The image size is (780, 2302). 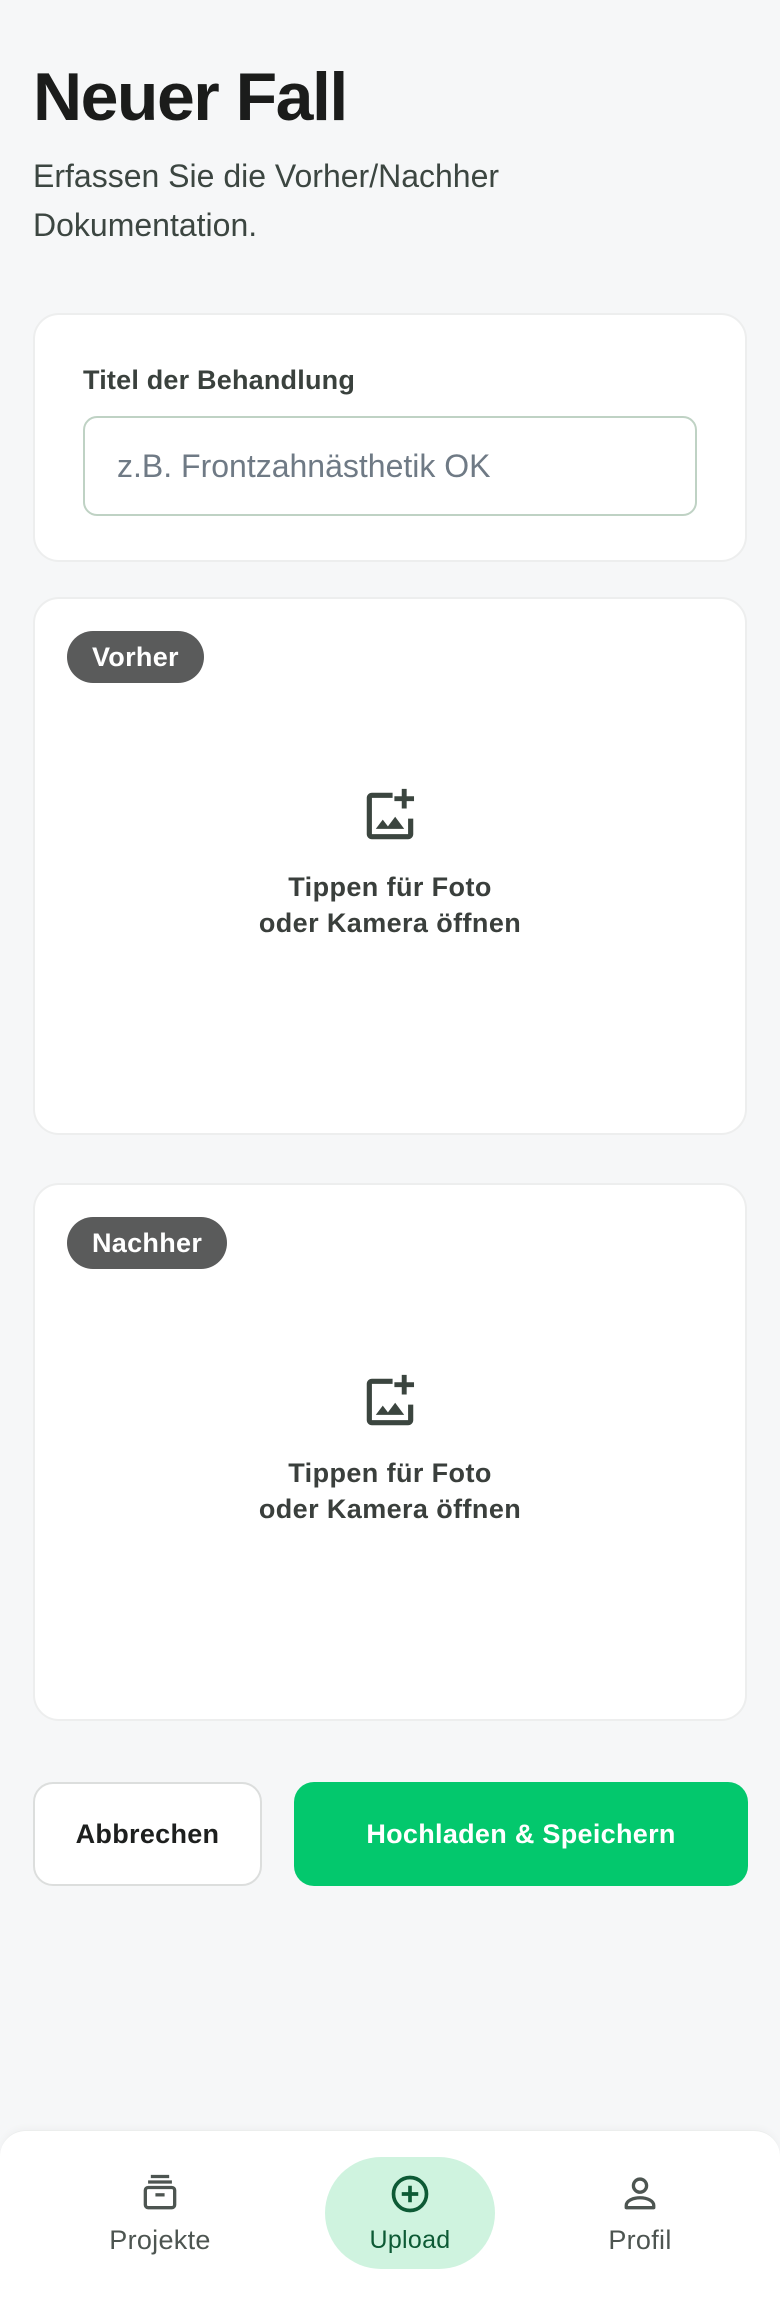 I want to click on nav-label-upload: Upload, so click(x=410, y=2239).